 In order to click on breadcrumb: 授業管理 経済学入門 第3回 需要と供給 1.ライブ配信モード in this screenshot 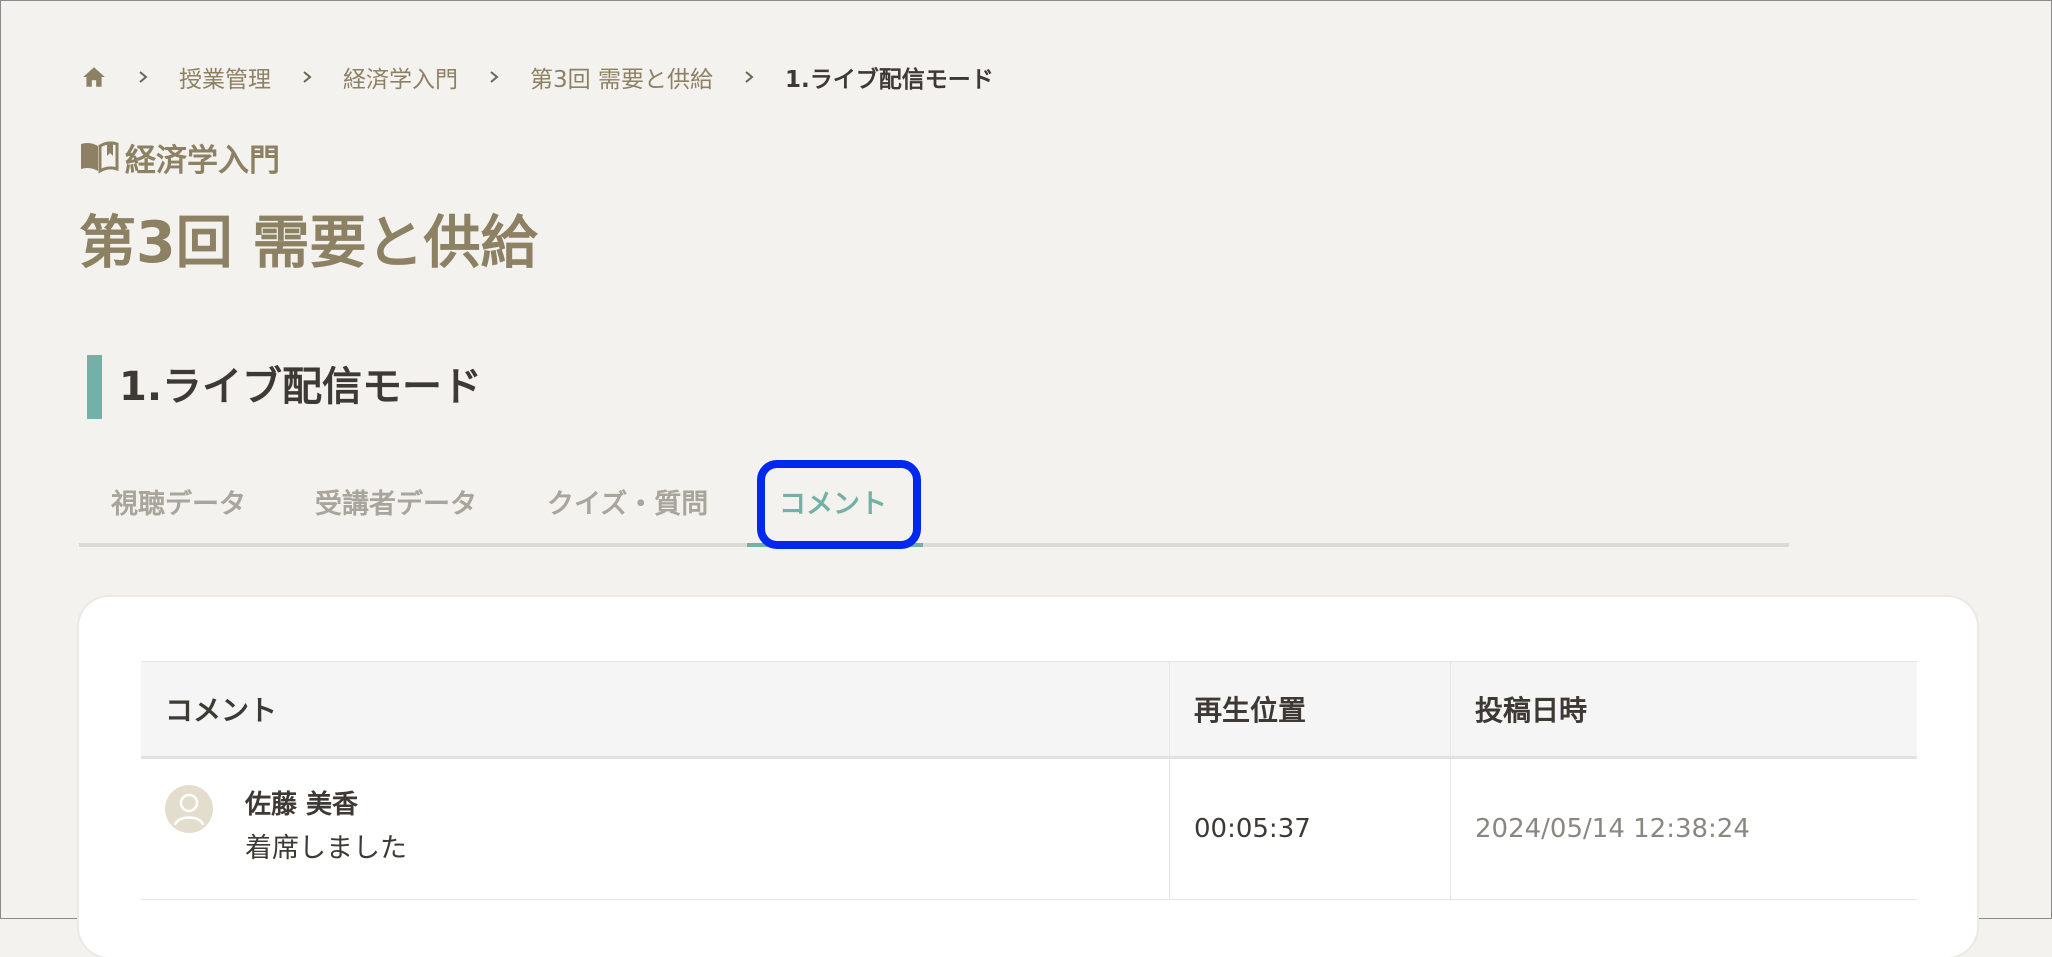, I will do `click(537, 77)`.